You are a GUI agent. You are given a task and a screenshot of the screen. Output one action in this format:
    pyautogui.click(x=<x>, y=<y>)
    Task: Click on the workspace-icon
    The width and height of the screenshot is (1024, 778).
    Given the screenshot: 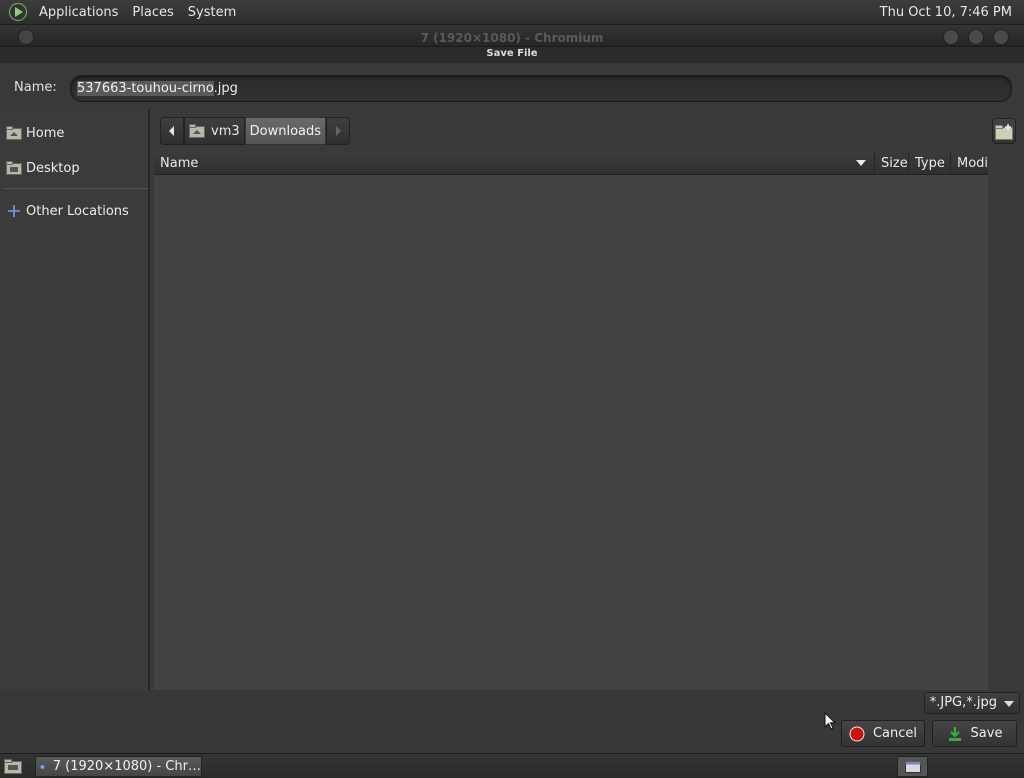 What is the action you would take?
    pyautogui.click(x=913, y=767)
    